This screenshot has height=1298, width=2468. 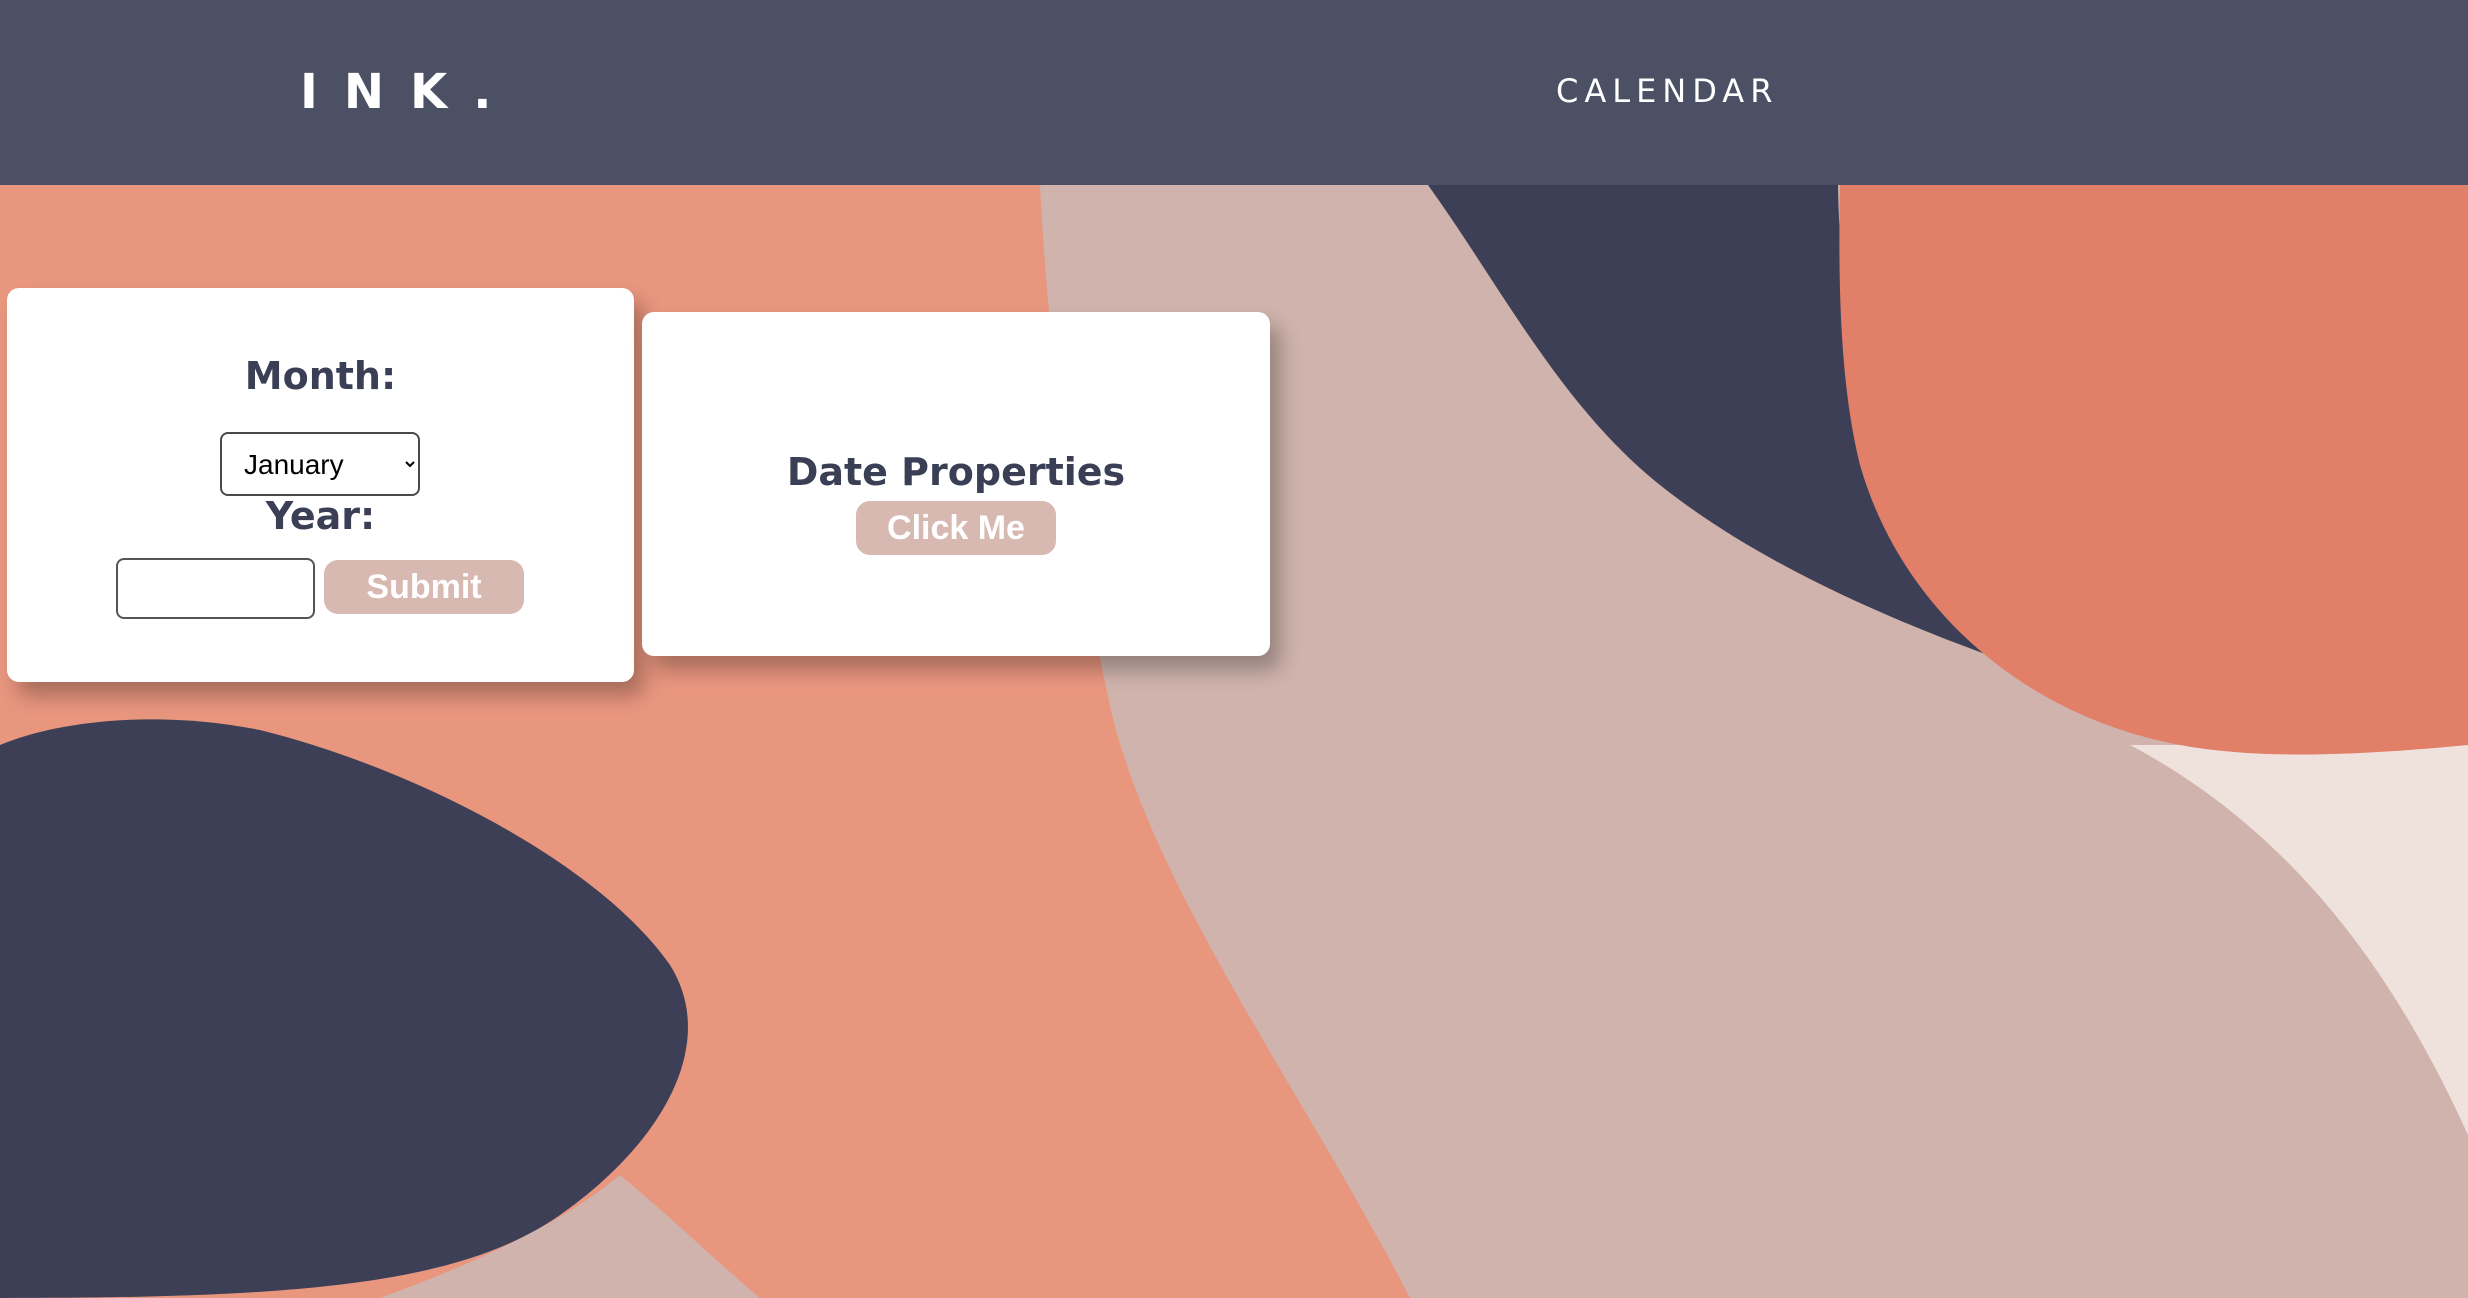 What do you see at coordinates (215, 588) in the screenshot?
I see `year-input` at bounding box center [215, 588].